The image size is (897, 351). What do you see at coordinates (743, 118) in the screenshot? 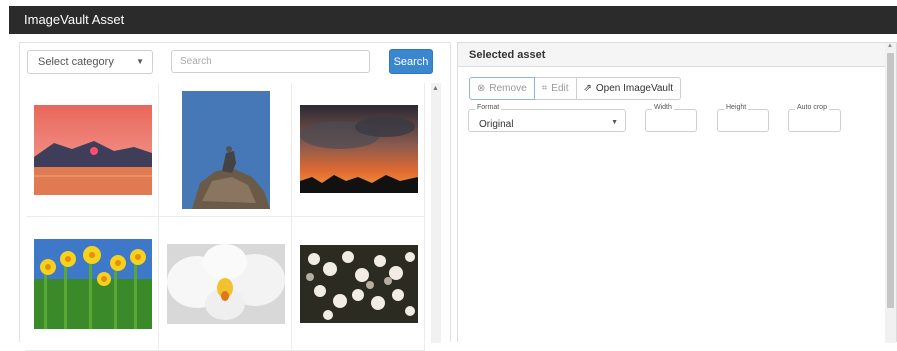
I see `height-field: Height` at bounding box center [743, 118].